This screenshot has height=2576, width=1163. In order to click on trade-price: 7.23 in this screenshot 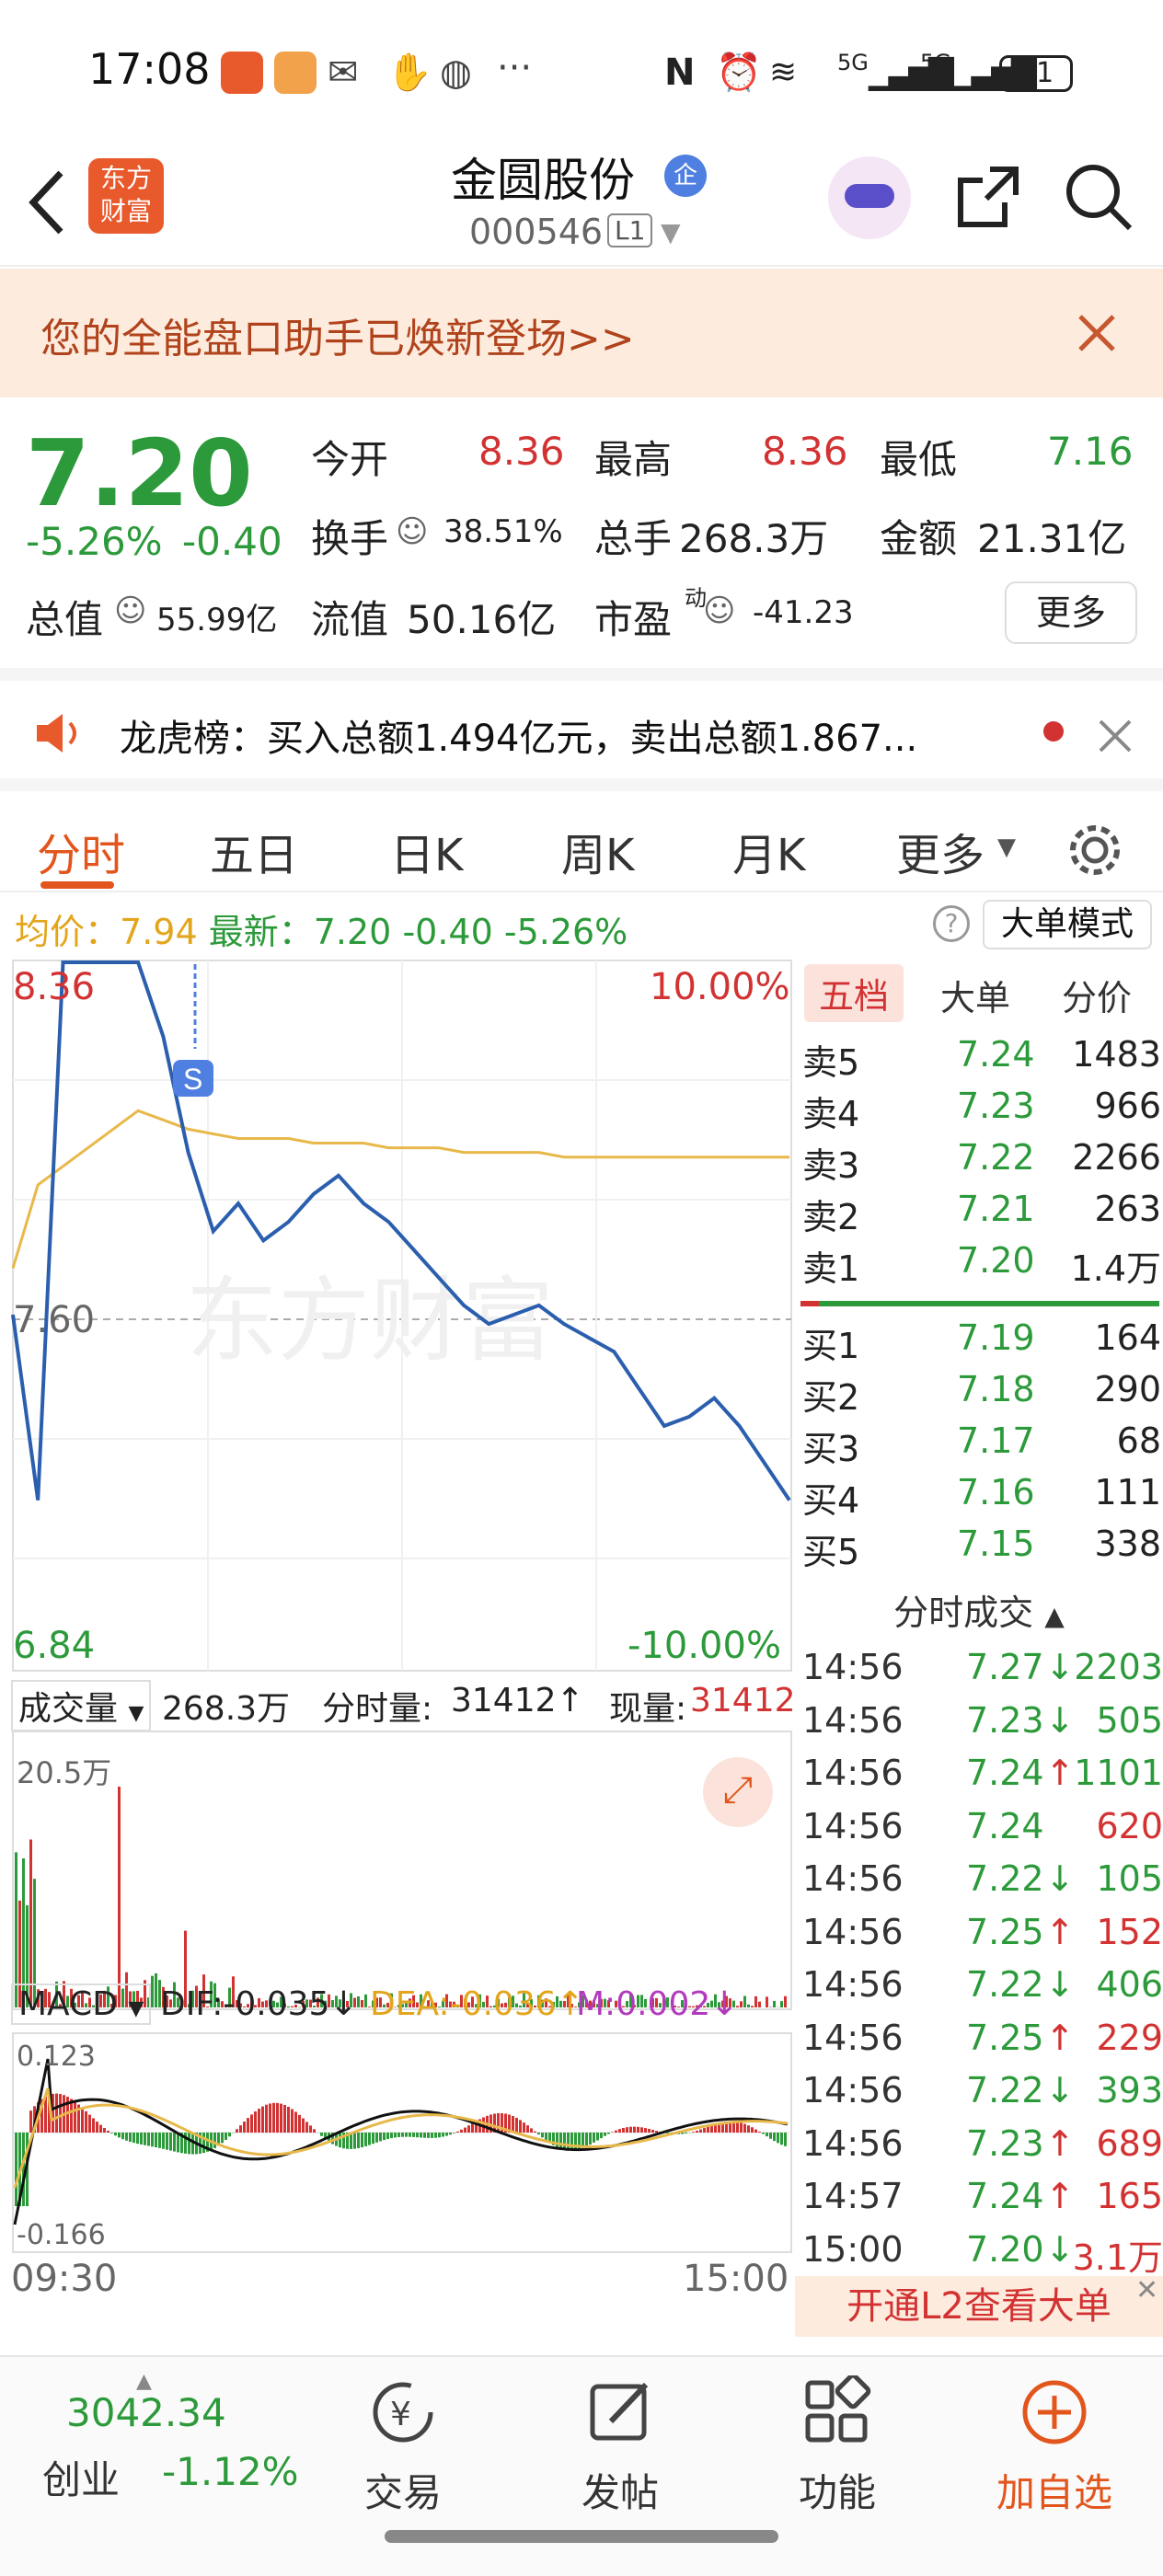, I will do `click(1005, 2143)`.